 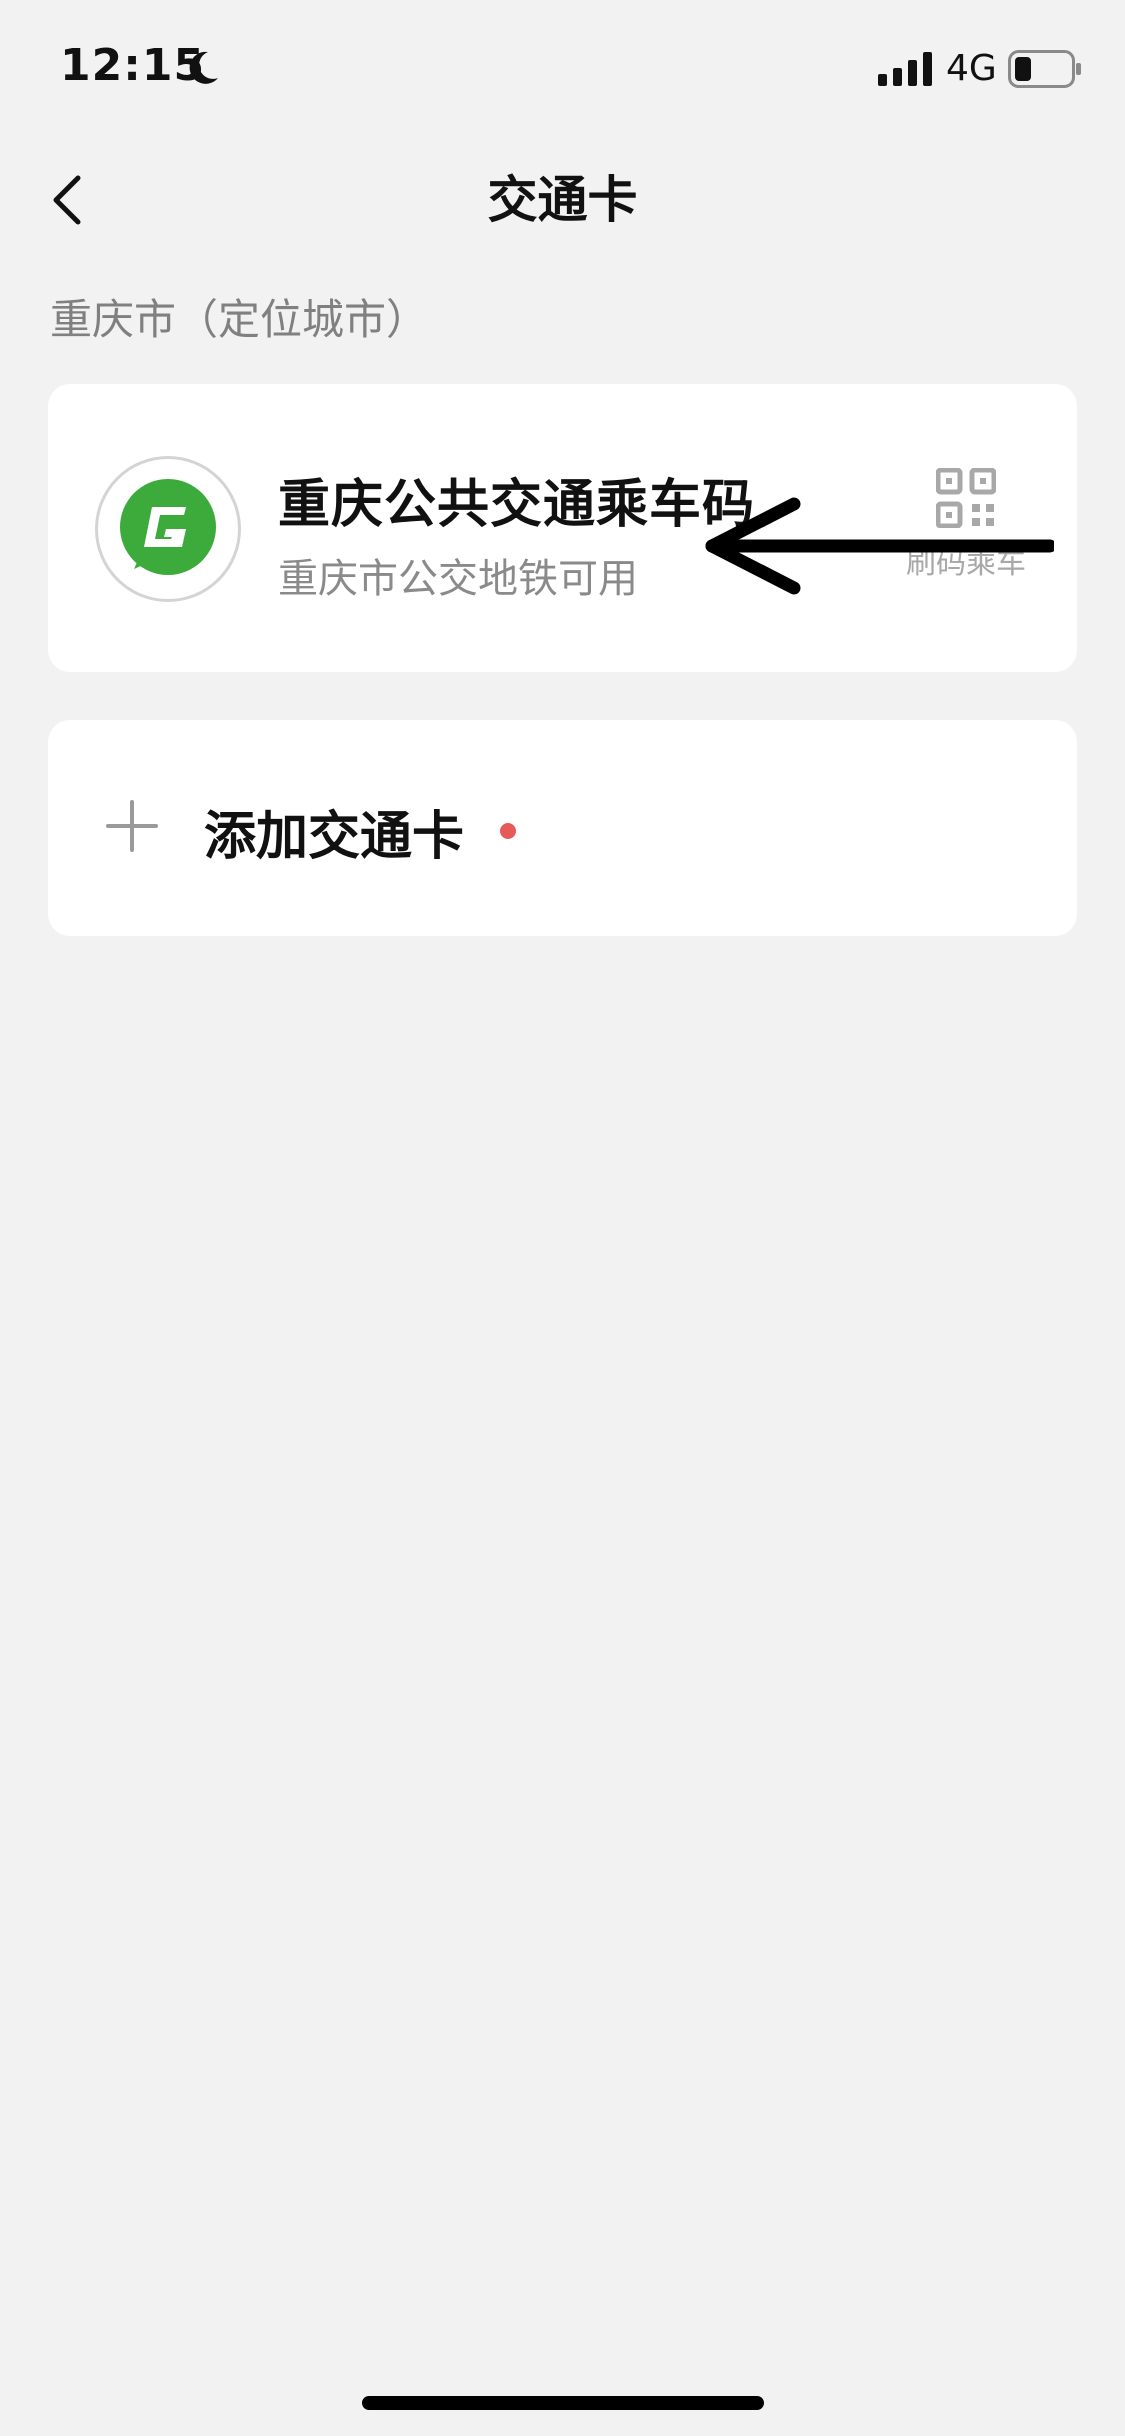 What do you see at coordinates (562, 828) in the screenshot?
I see `add-transit-card-button: 添加交通卡` at bounding box center [562, 828].